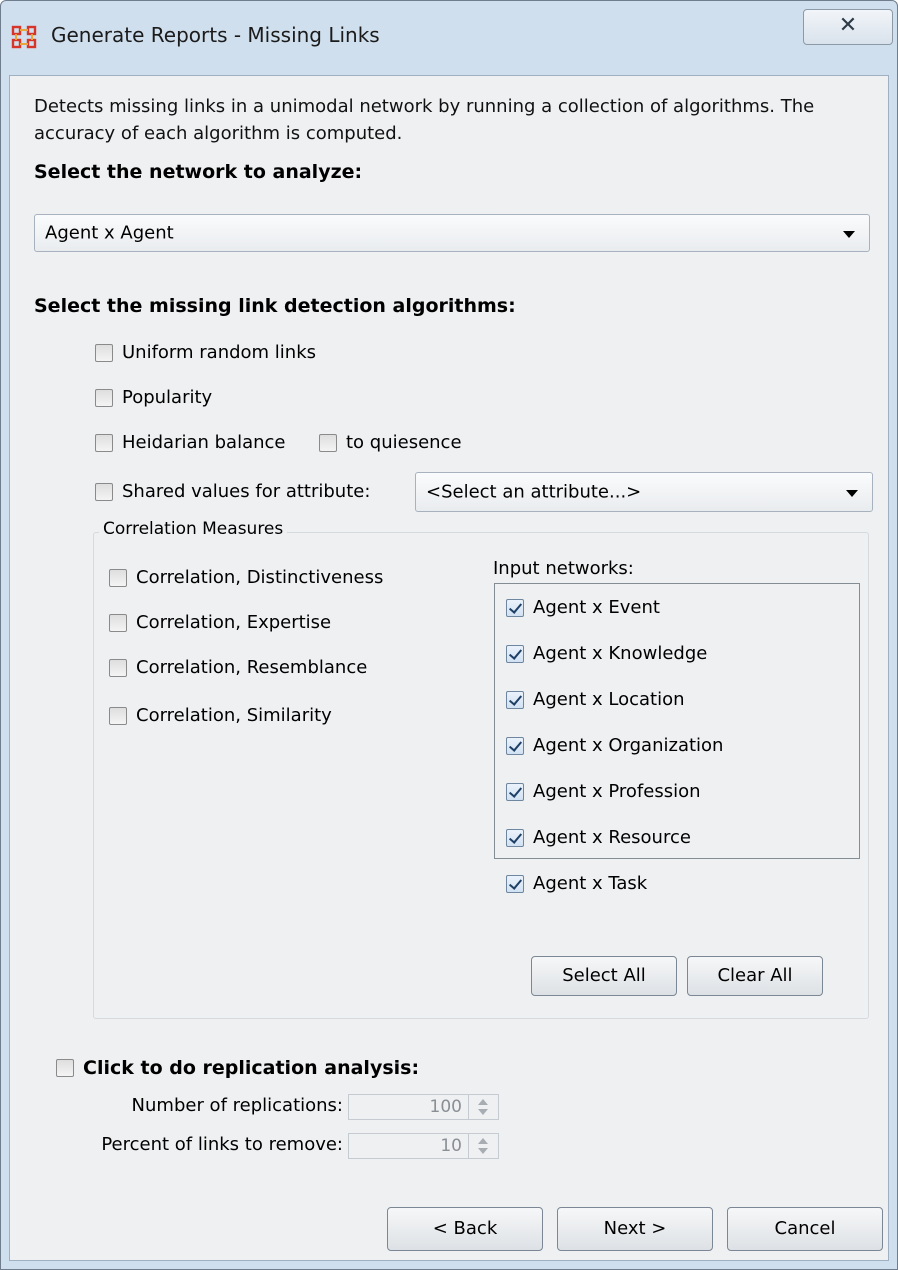 The width and height of the screenshot is (898, 1270). I want to click on replication-checkbox, so click(65, 1068).